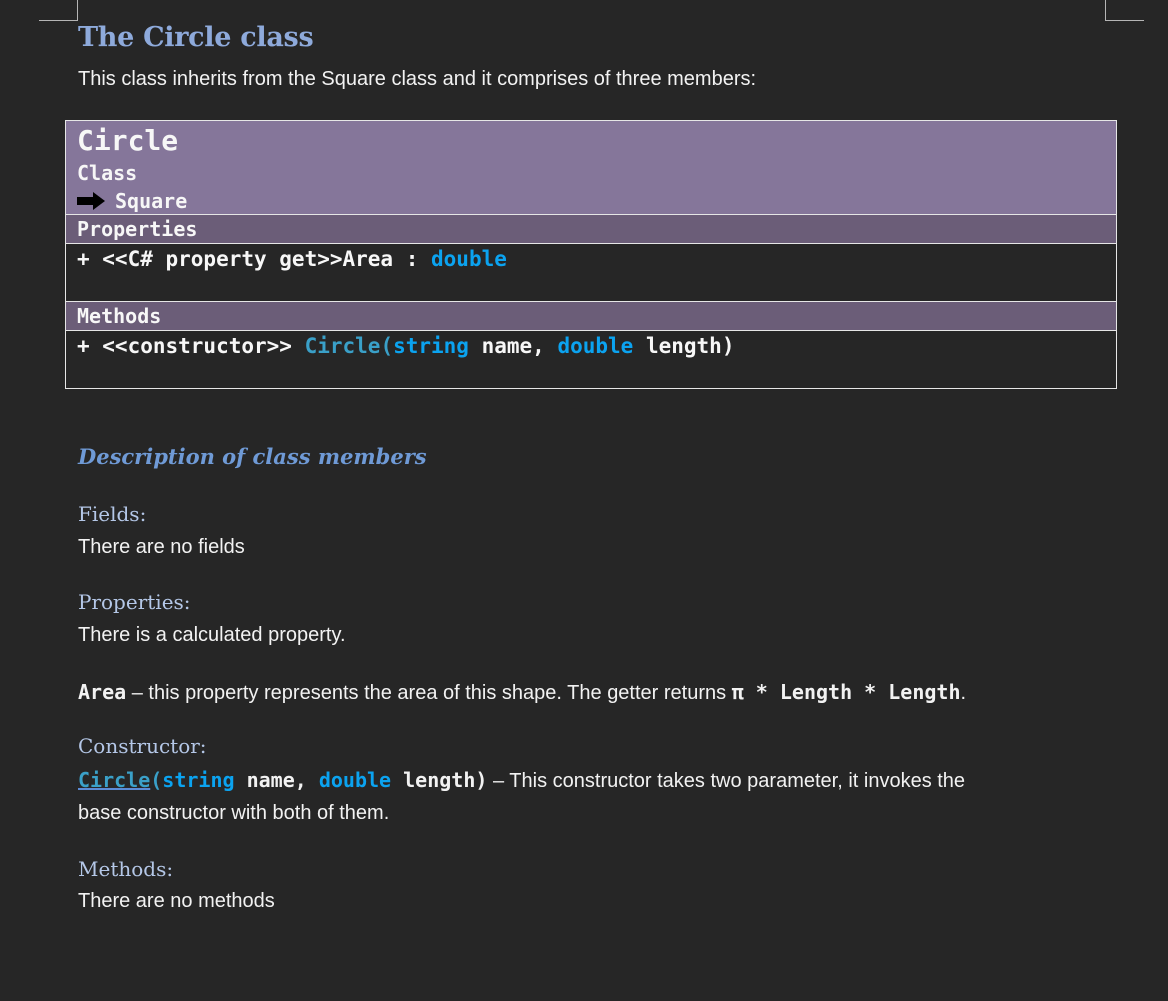  Describe the element at coordinates (469, 259) in the screenshot. I see `property-type: double` at that location.